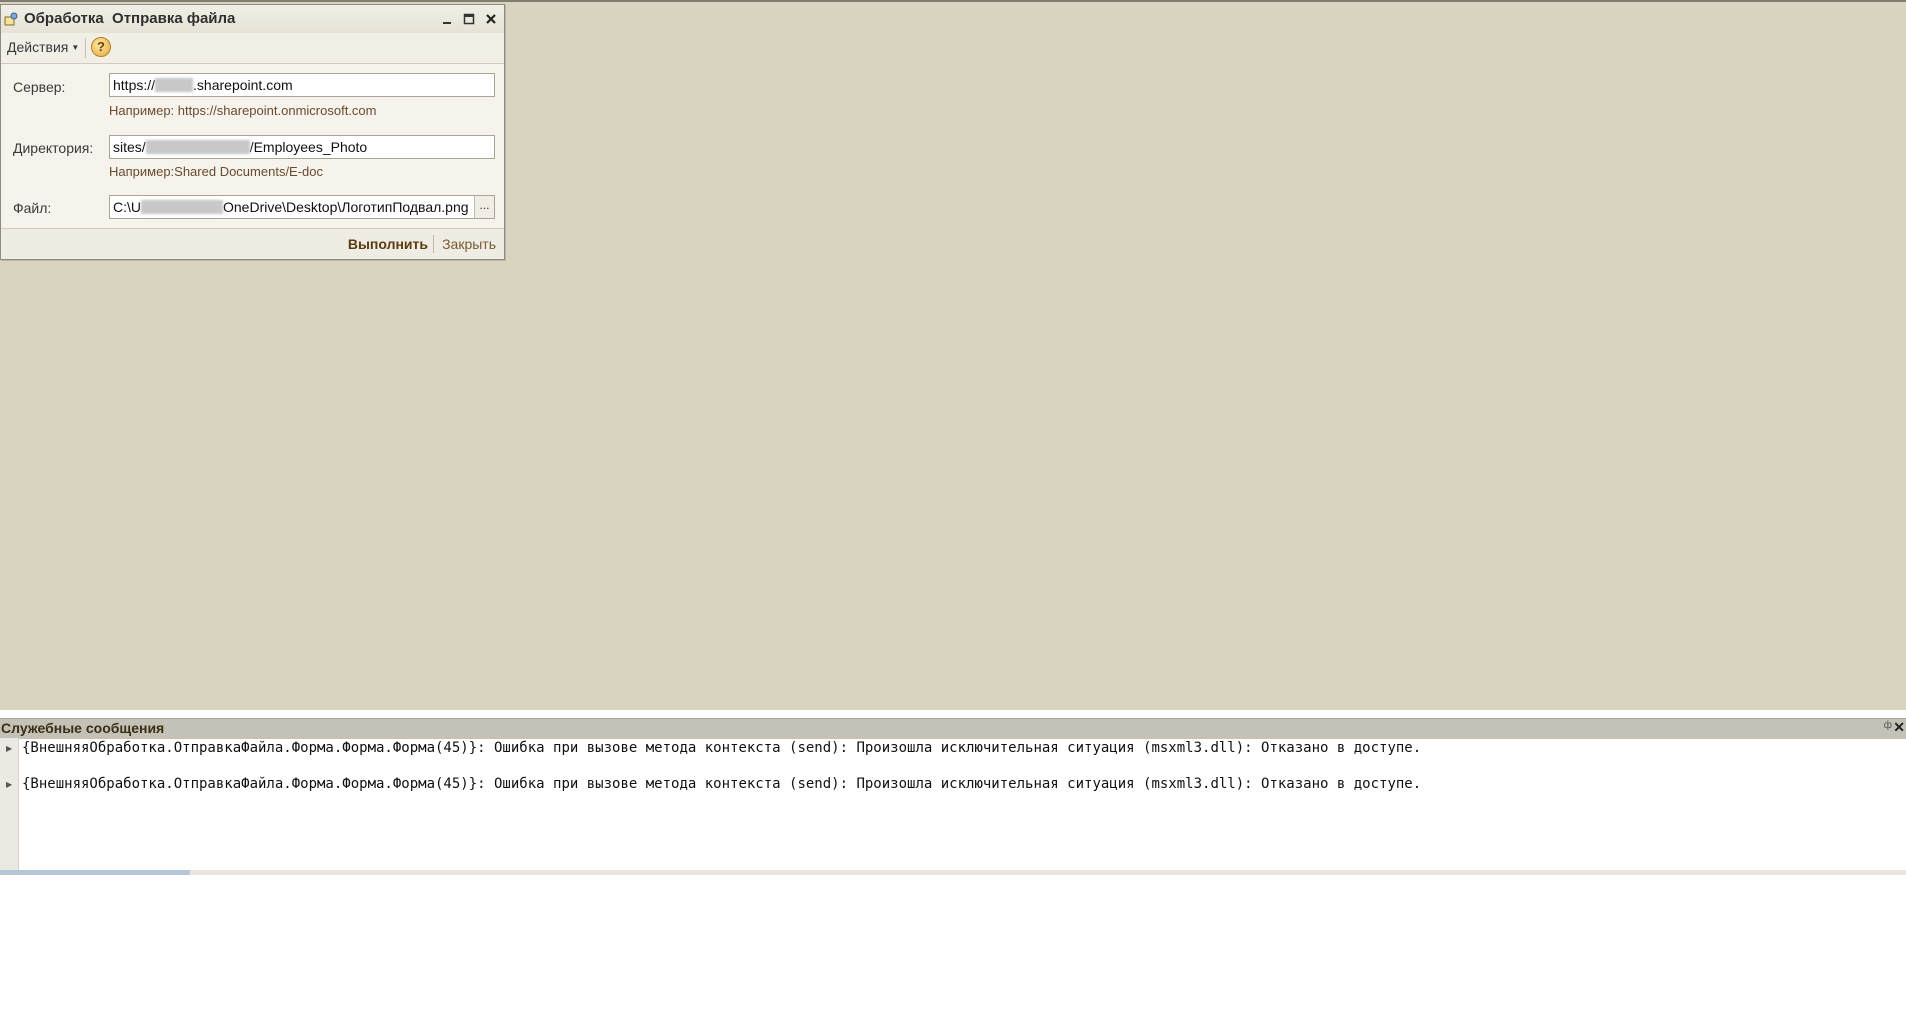 This screenshot has height=1024, width=1906. I want to click on close-icon, so click(491, 19).